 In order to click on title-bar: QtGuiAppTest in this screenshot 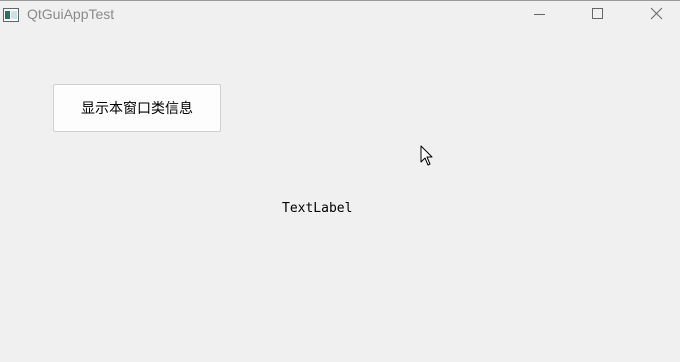, I will do `click(340, 15)`.